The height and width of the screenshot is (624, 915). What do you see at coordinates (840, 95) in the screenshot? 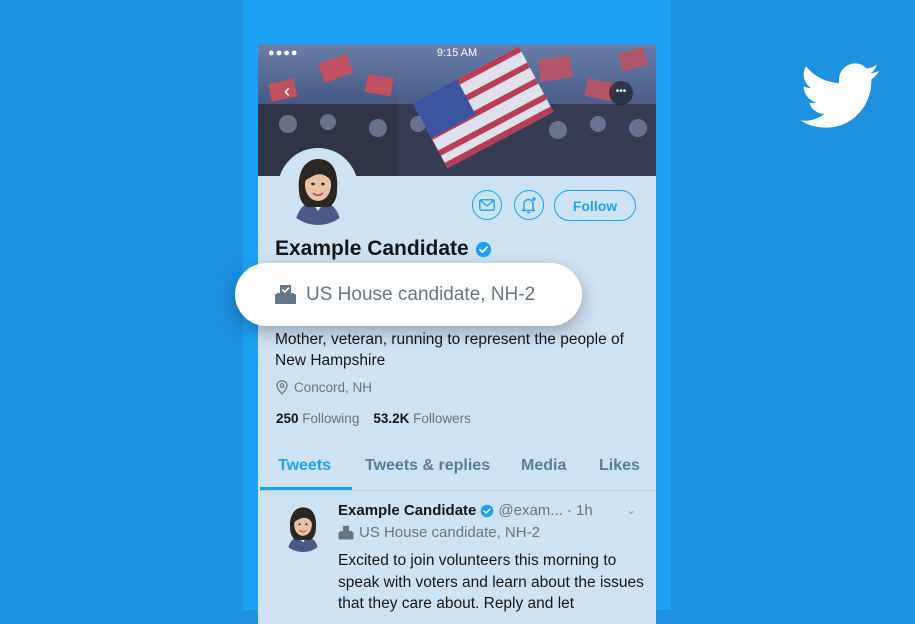
I see `twitter-bird-icon` at bounding box center [840, 95].